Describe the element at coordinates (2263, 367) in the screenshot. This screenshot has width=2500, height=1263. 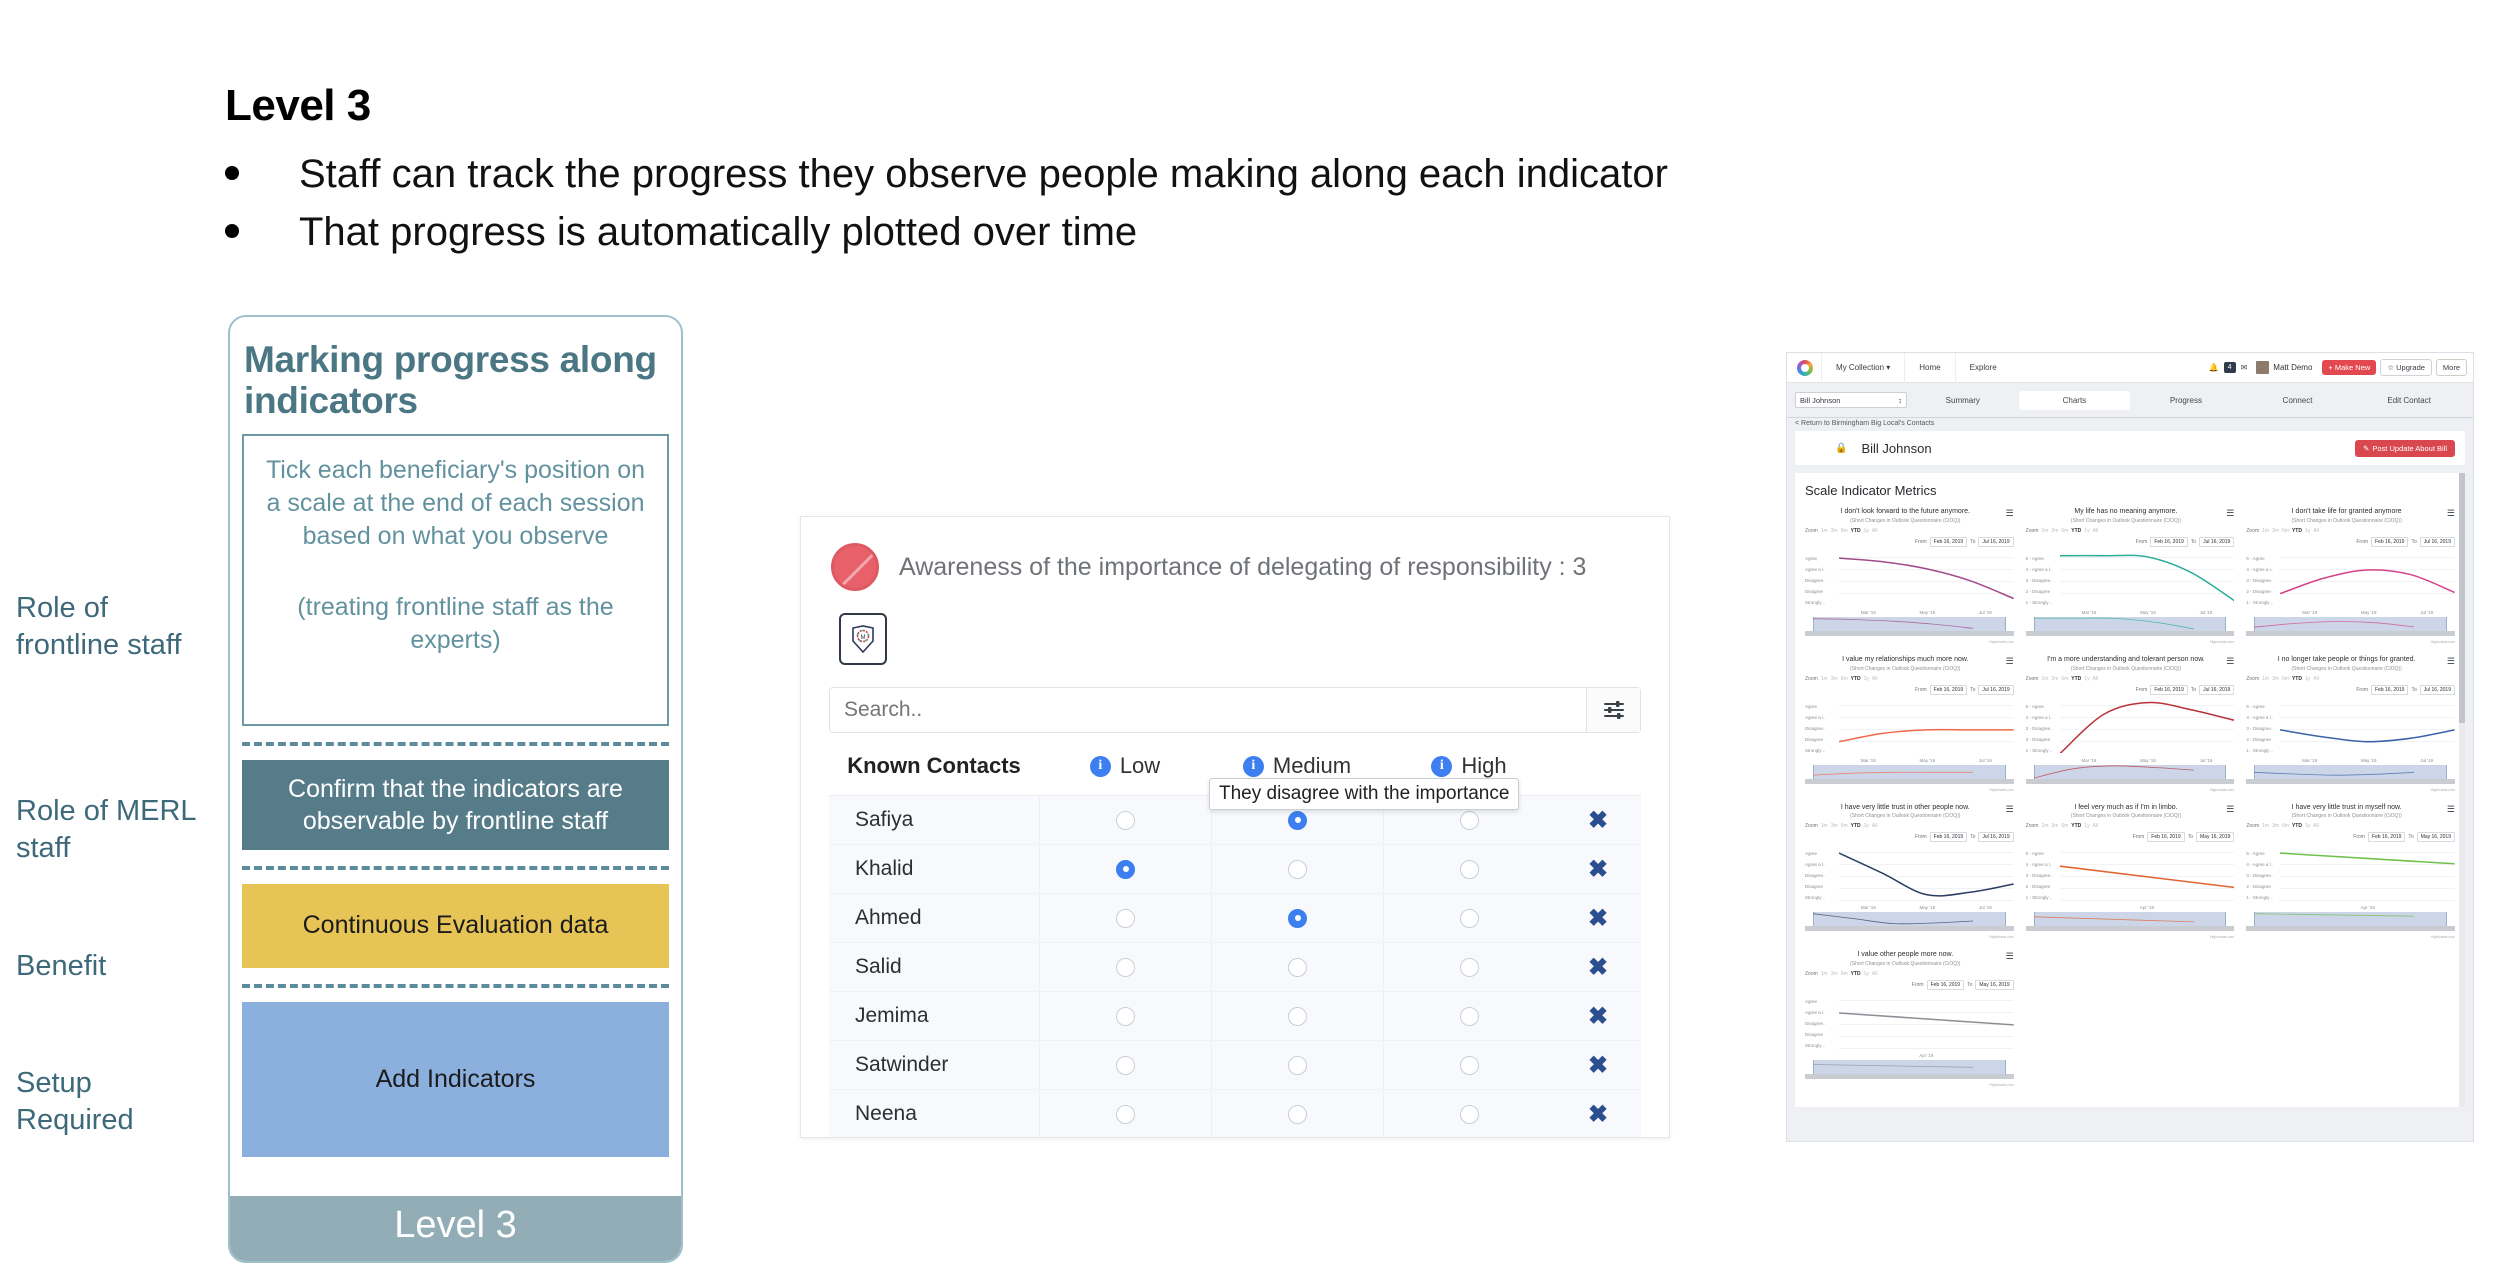
I see `avatar` at that location.